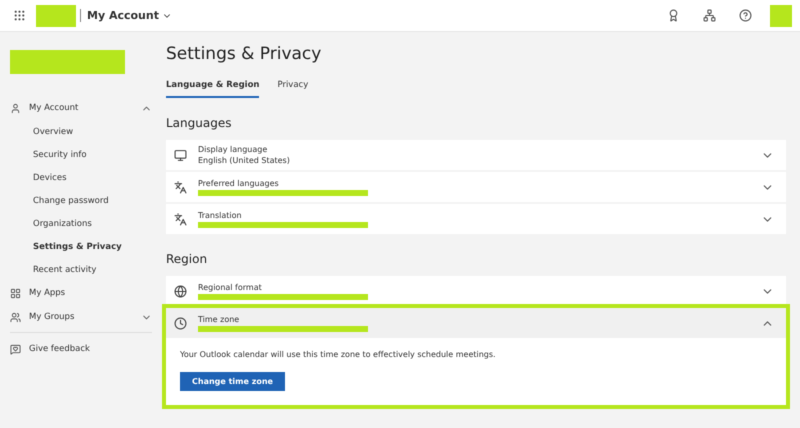  I want to click on setting-label: Time zone, so click(219, 319).